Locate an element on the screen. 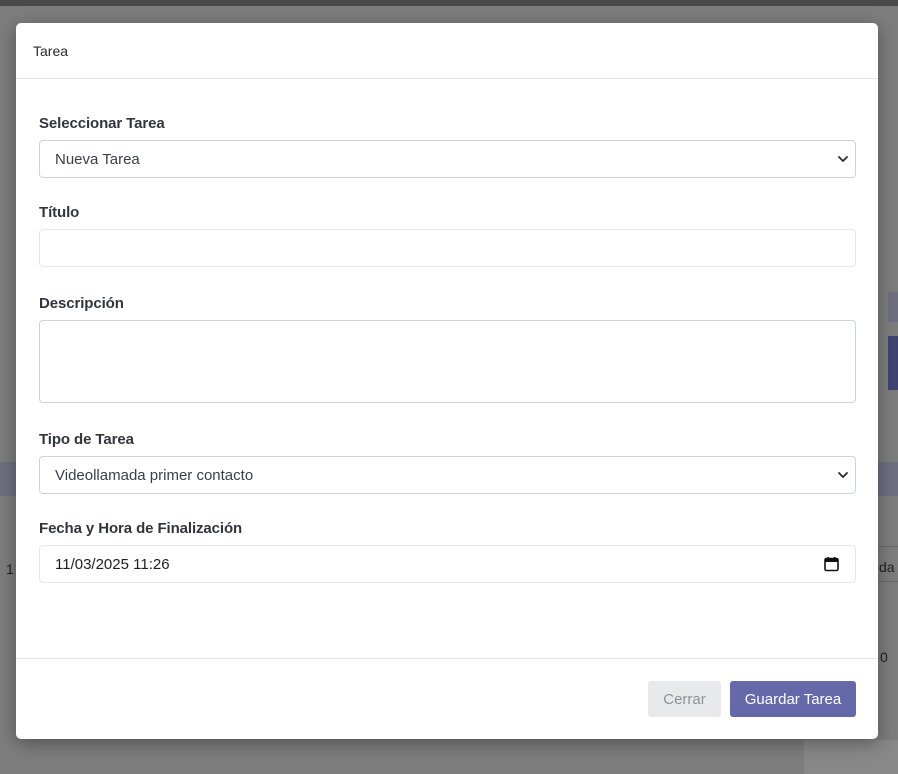 The width and height of the screenshot is (898, 774). due-datetime-label: Fecha y Hora de Finalización is located at coordinates (141, 528).